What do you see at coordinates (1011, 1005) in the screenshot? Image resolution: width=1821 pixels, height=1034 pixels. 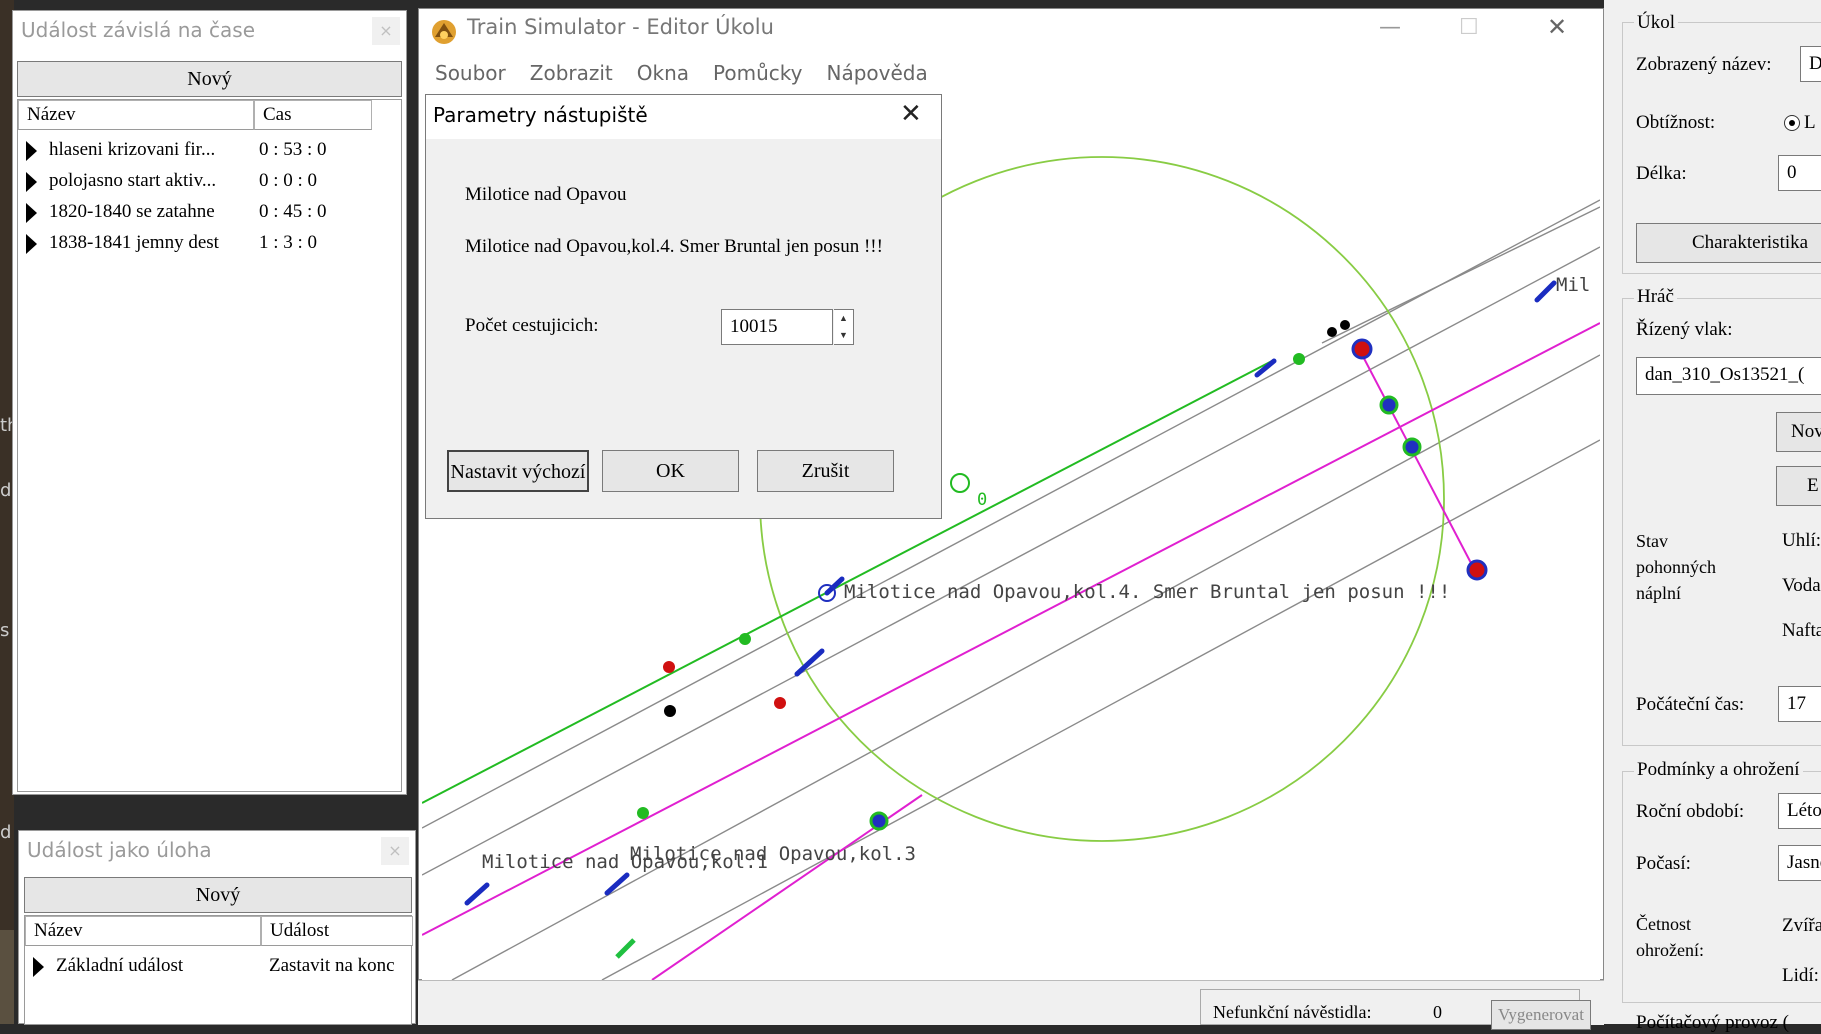 I see `bottom-panel: Nefunkční návěstidla: 0 Vygenerovat` at bounding box center [1011, 1005].